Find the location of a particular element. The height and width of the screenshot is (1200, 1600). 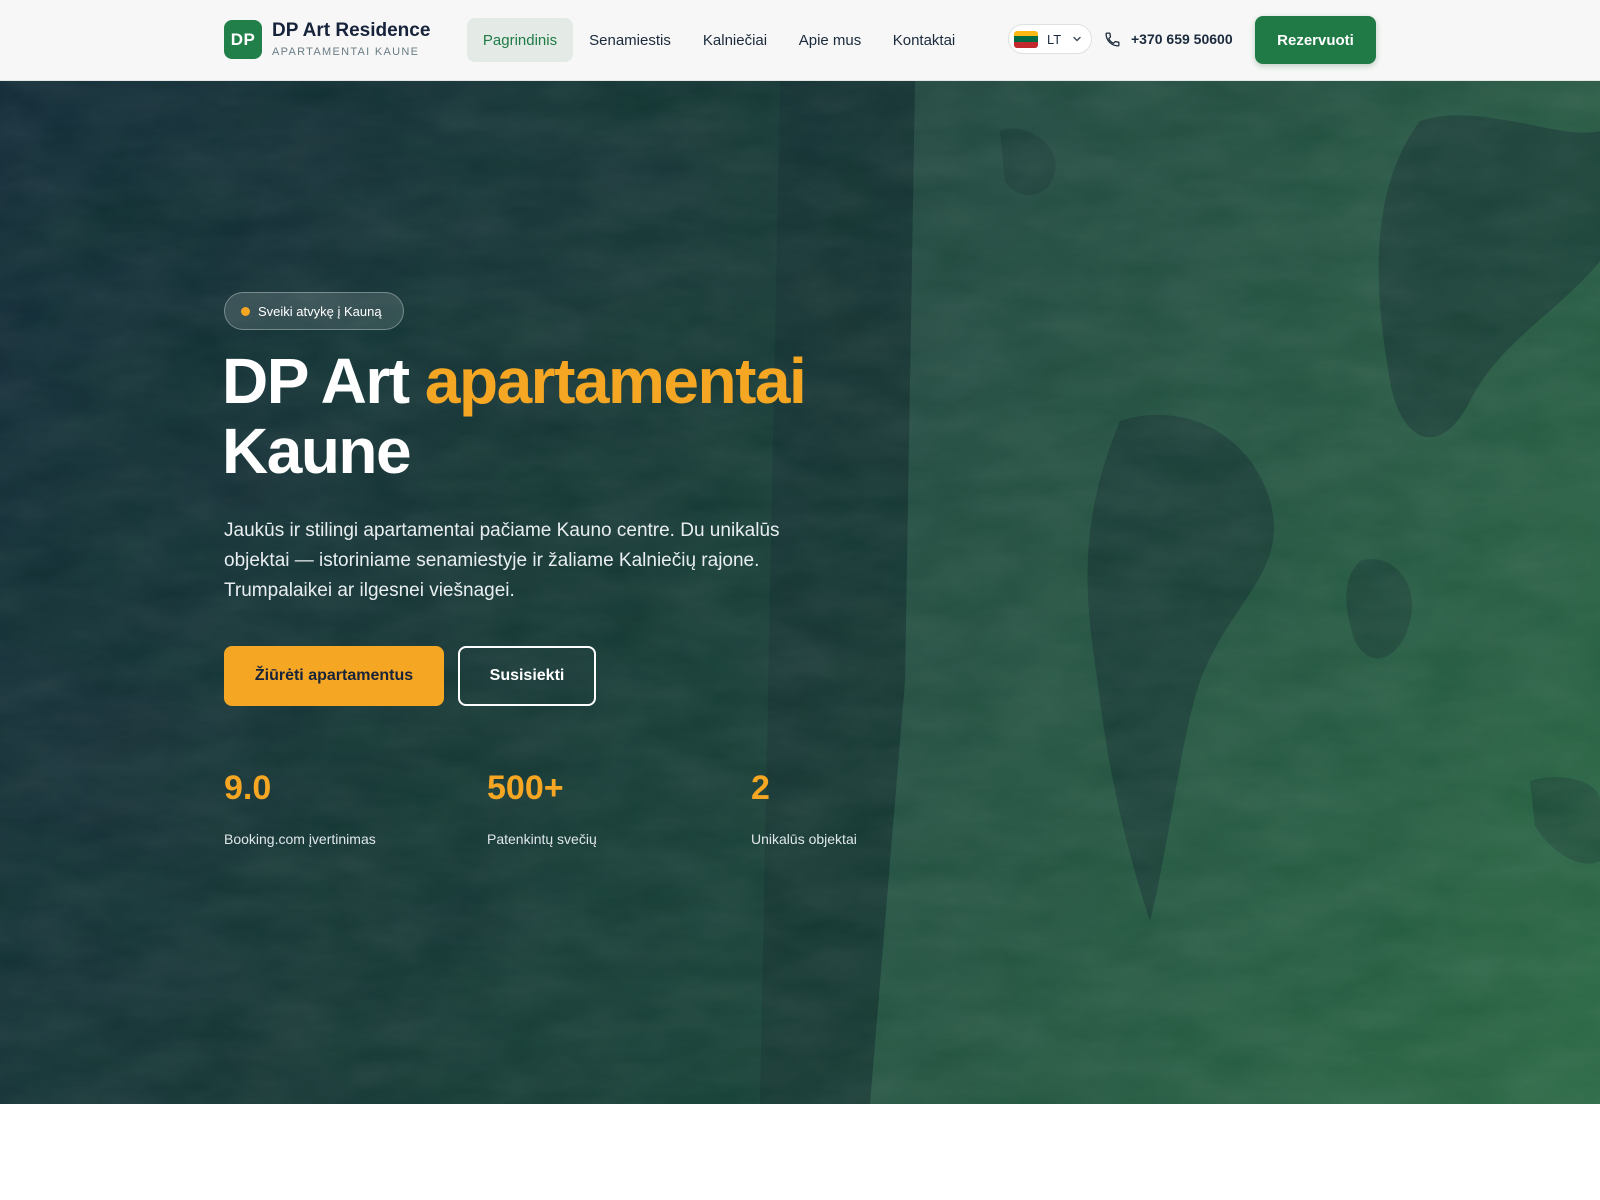

lithuania-flag-icon is located at coordinates (1026, 39).